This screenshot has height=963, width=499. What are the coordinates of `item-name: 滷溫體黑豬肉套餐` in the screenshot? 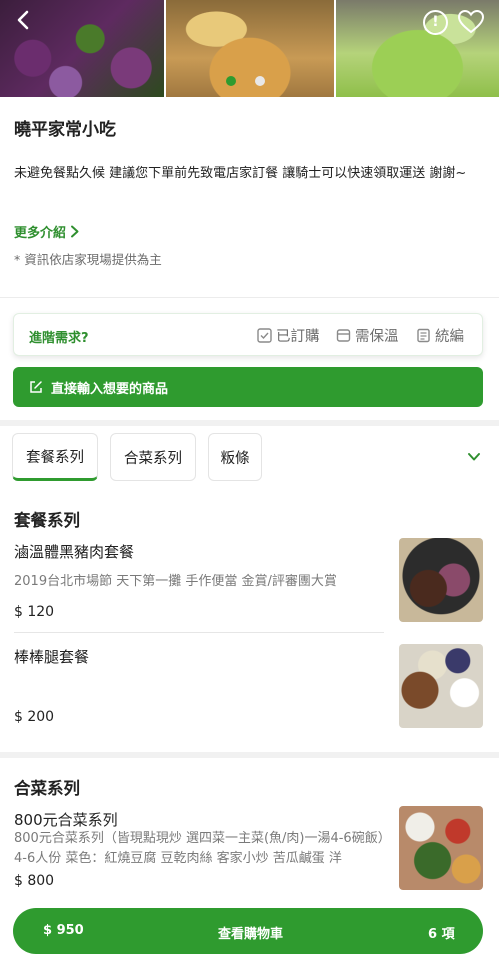 It's located at (74, 552).